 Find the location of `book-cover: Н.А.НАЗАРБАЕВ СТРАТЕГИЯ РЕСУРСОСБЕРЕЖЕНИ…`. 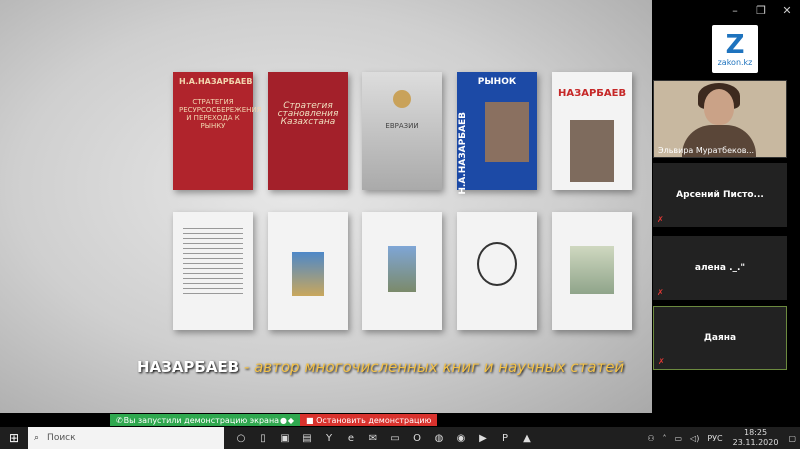

book-cover: Н.А.НАЗАРБАЕВ СТРАТЕГИЯ РЕСУРСОСБЕРЕЖЕНИ… is located at coordinates (217, 131).